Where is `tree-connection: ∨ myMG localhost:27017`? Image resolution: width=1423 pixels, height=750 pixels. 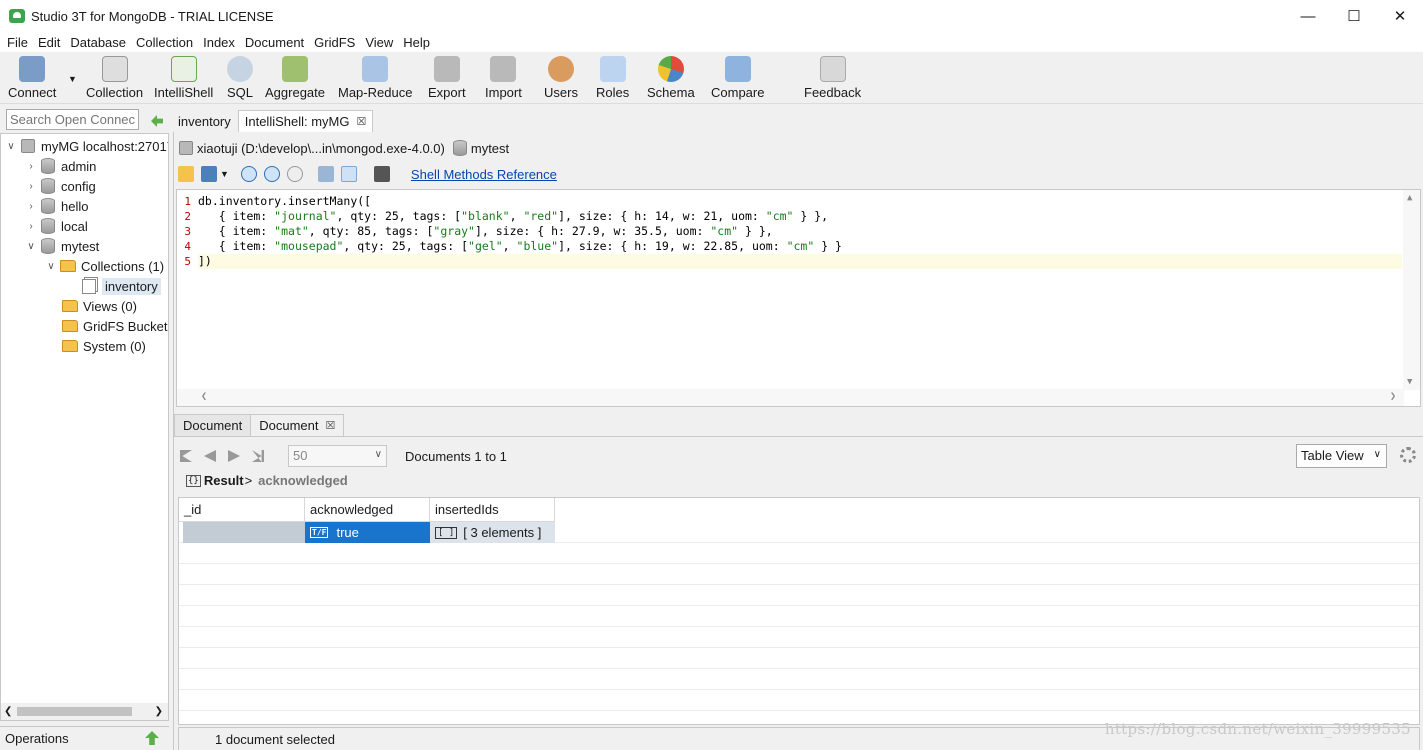 tree-connection: ∨ myMG localhost:27017 is located at coordinates (86, 146).